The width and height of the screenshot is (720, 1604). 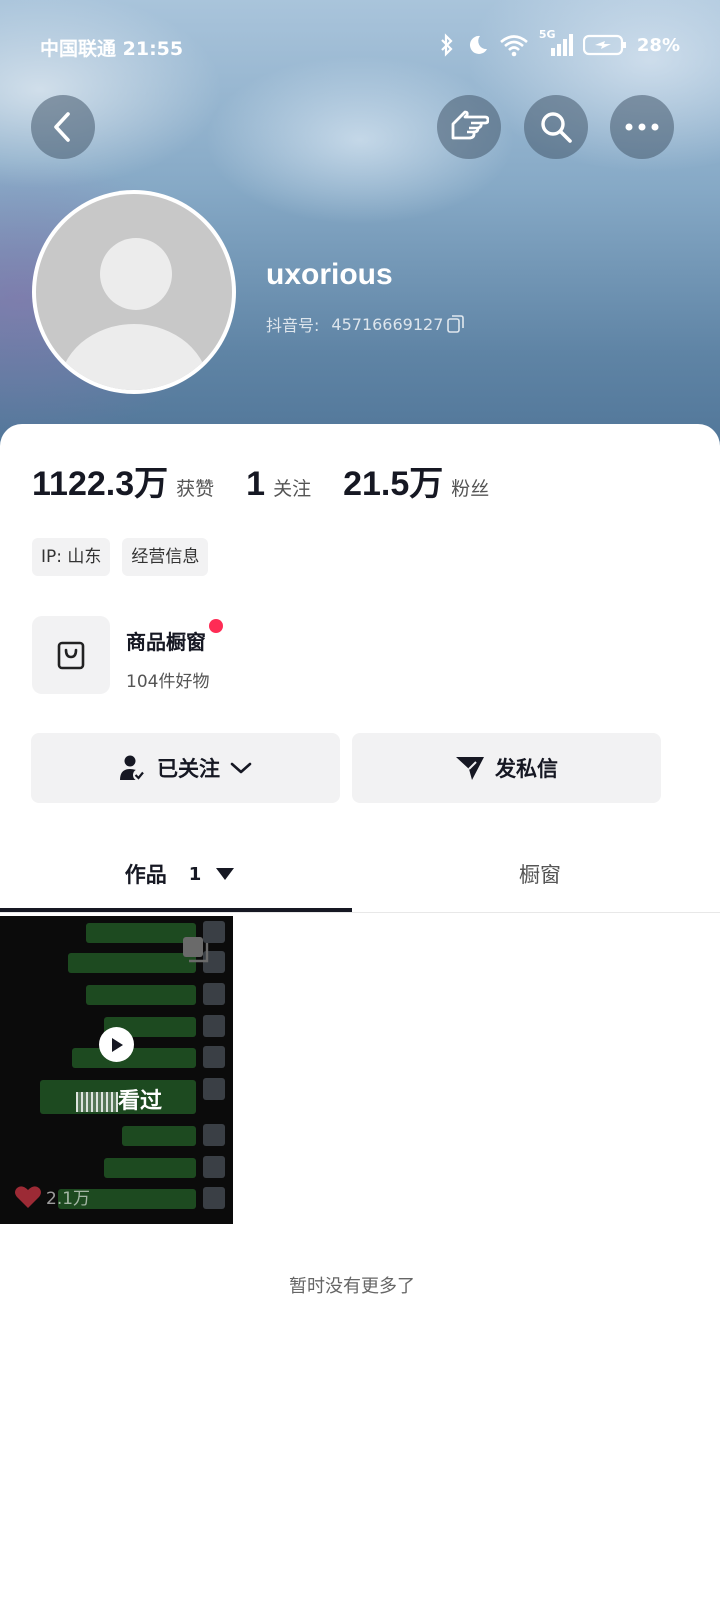 I want to click on default-avatar-icon, so click(x=134, y=292).